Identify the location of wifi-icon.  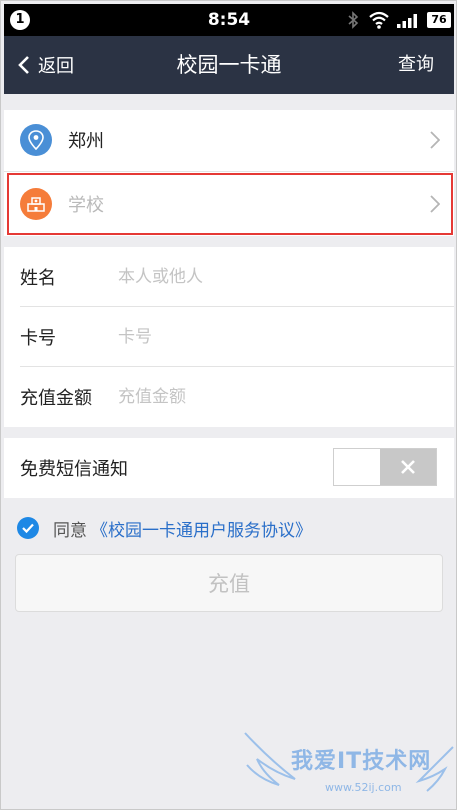
(379, 20).